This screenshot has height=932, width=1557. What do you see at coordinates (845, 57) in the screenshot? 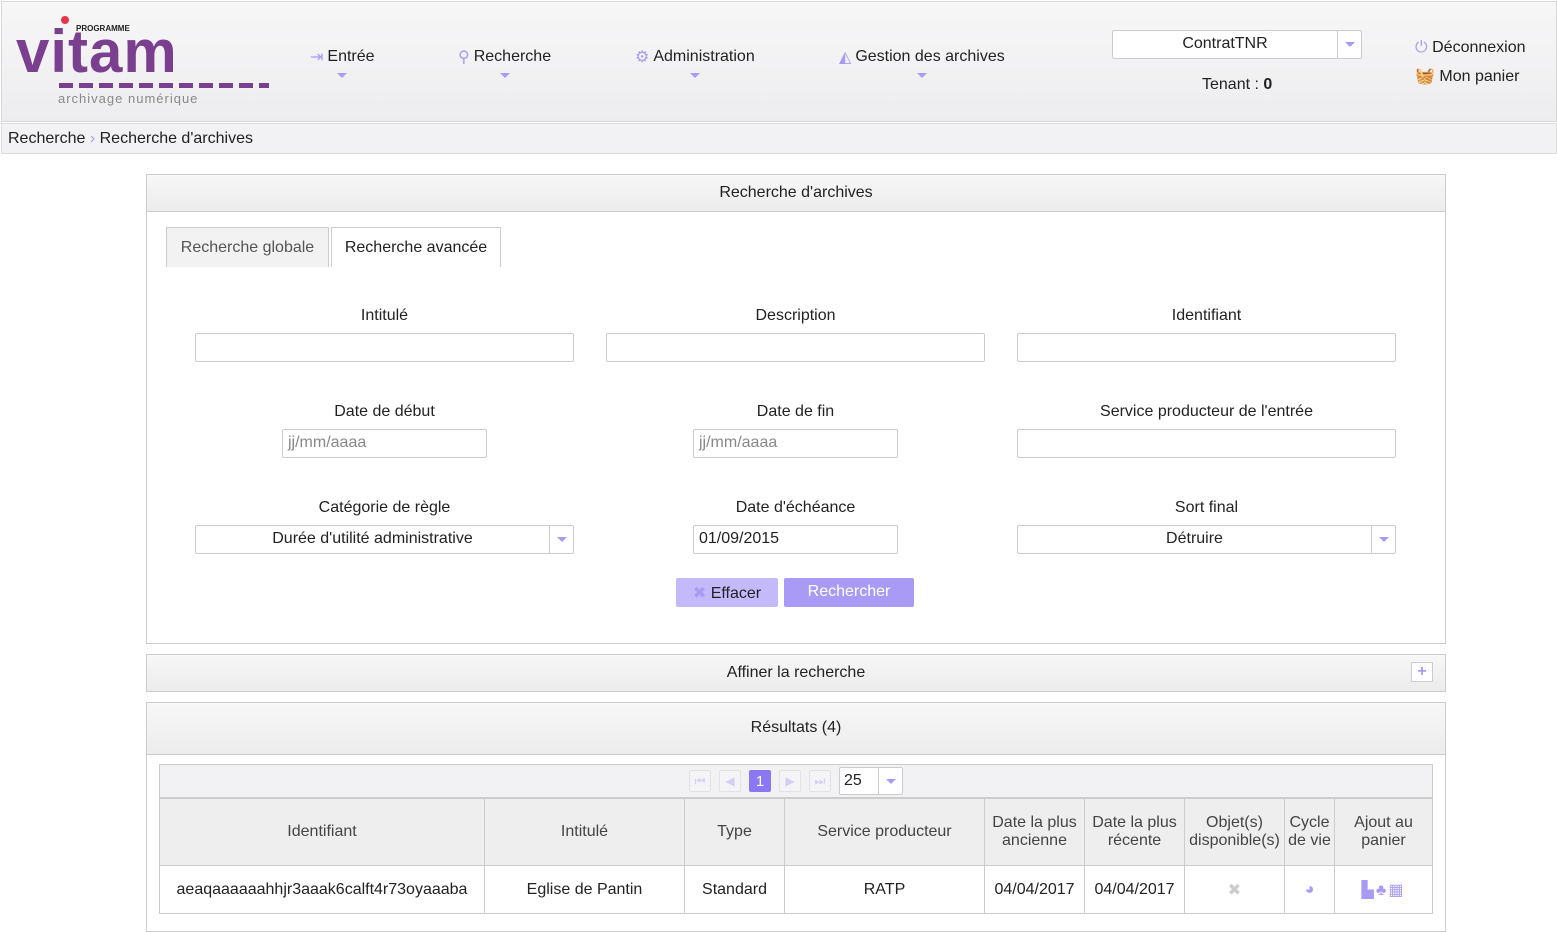
I see `area-chart-icon: ◭` at bounding box center [845, 57].